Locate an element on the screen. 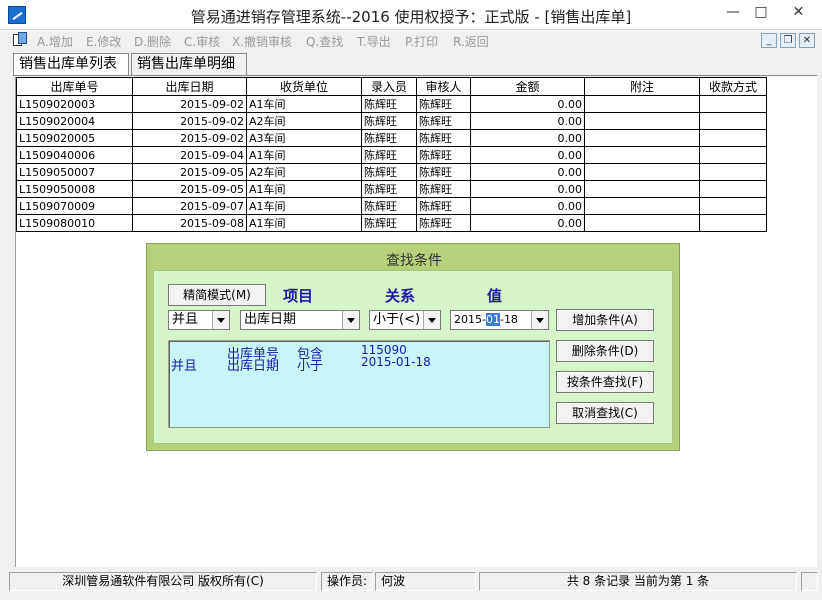  toolbar-delete-button: D.删除 is located at coordinates (152, 41).